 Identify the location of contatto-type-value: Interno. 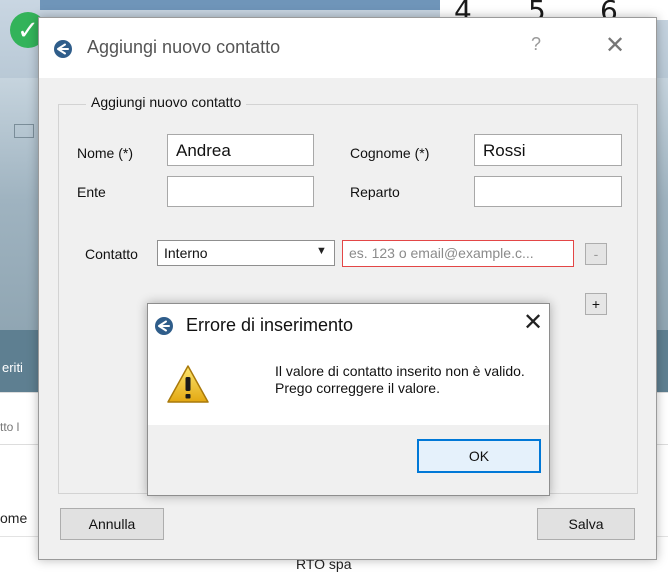
(186, 253).